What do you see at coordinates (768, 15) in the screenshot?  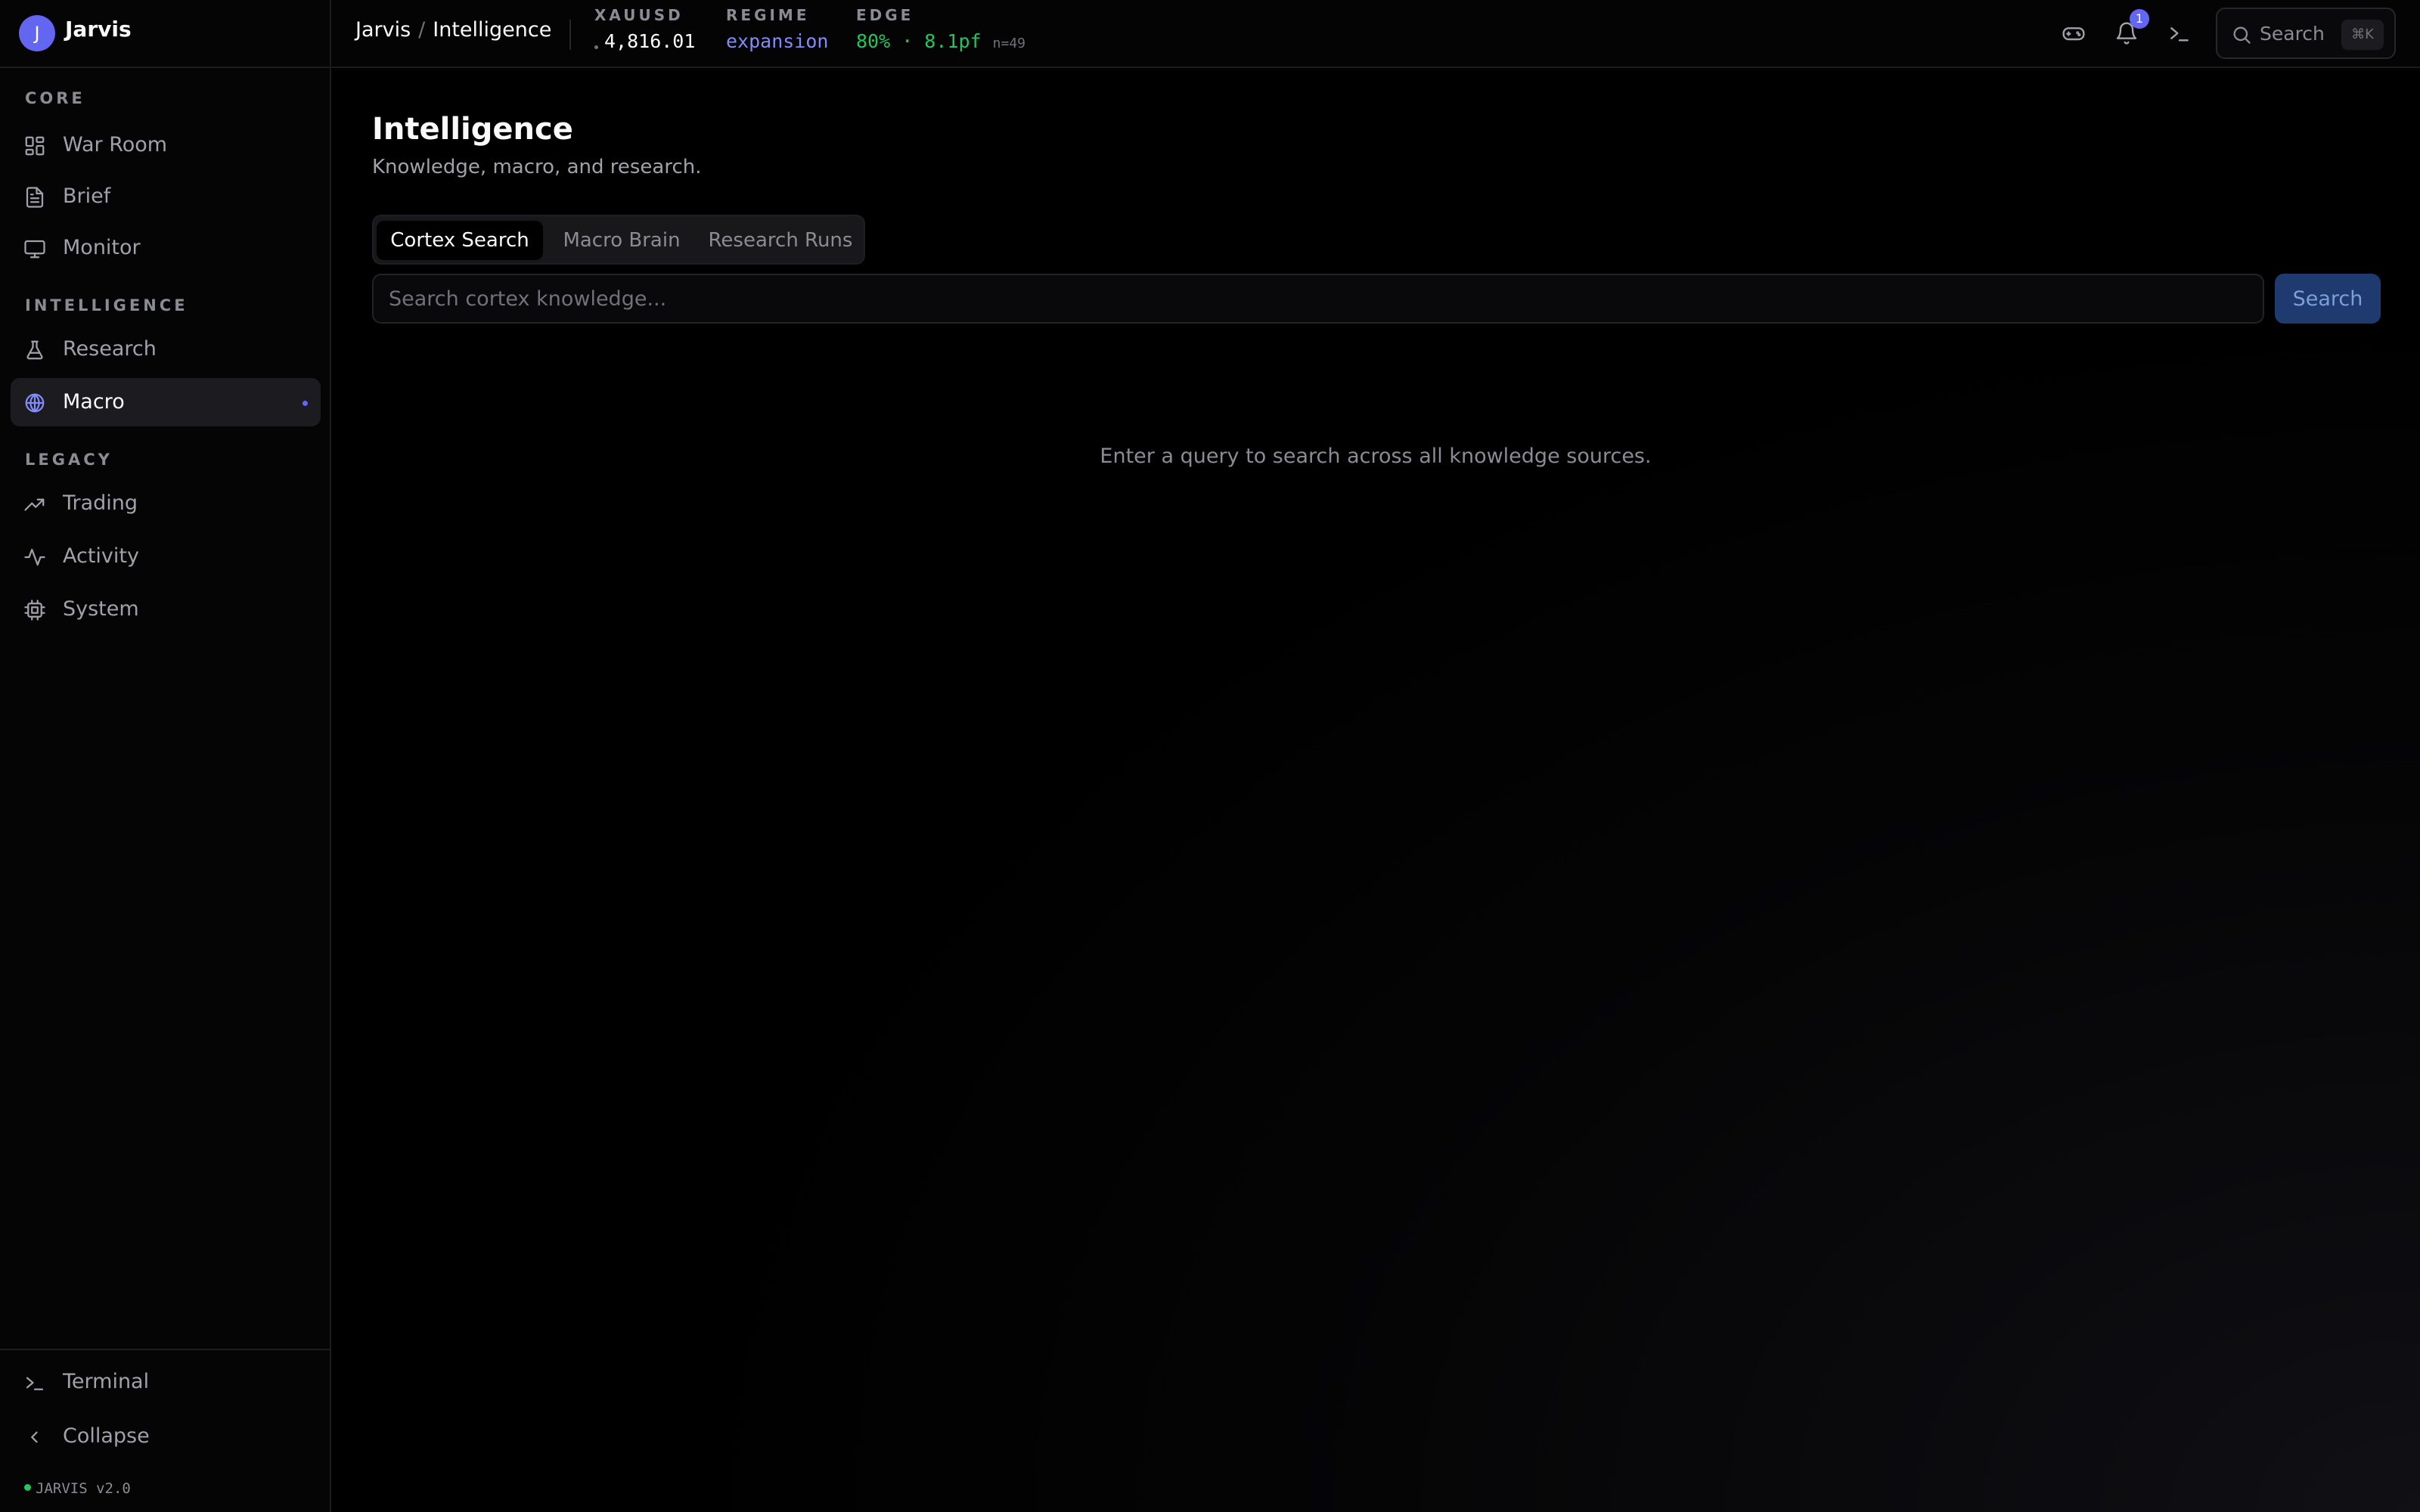 I see `ticker-label: REGIME` at bounding box center [768, 15].